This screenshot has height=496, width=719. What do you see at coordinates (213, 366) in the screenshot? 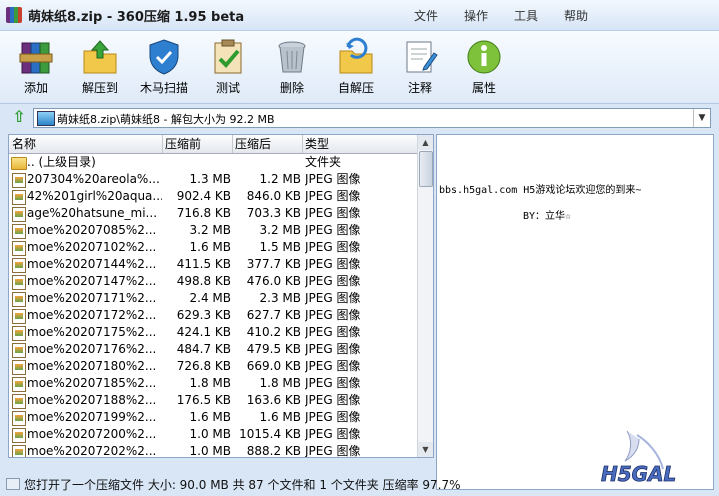
I see `file-row: moe%20207180%2... 726.8 KB 669.0 KB JPEG 图像` at bounding box center [213, 366].